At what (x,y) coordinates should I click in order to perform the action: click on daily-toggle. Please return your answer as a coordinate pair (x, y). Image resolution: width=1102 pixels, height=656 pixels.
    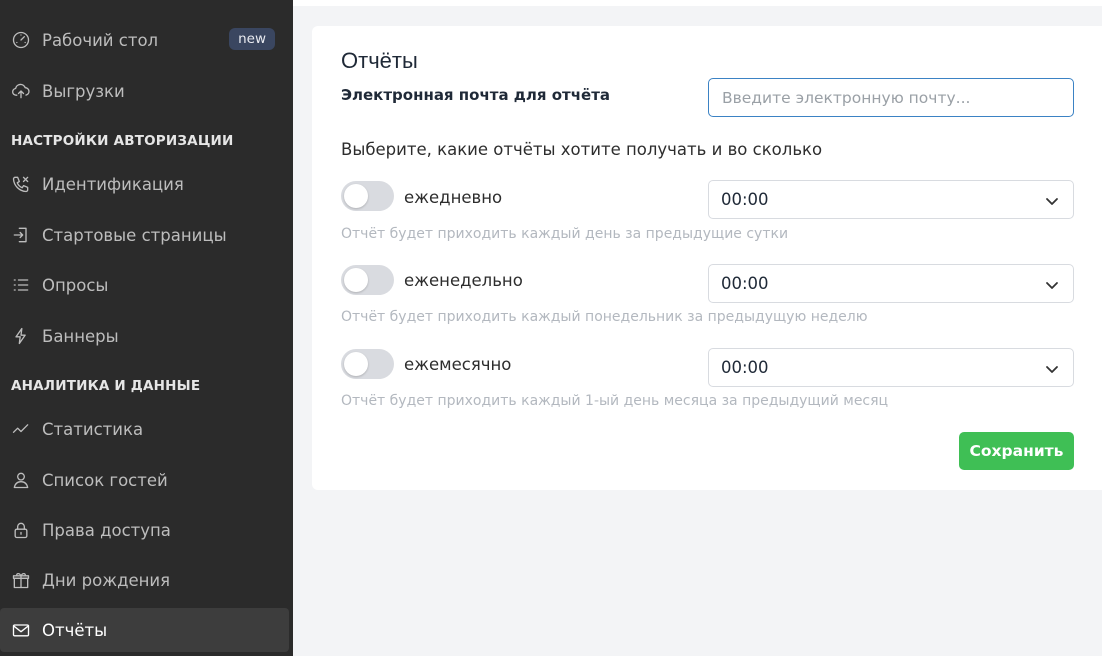
    Looking at the image, I should click on (367, 196).